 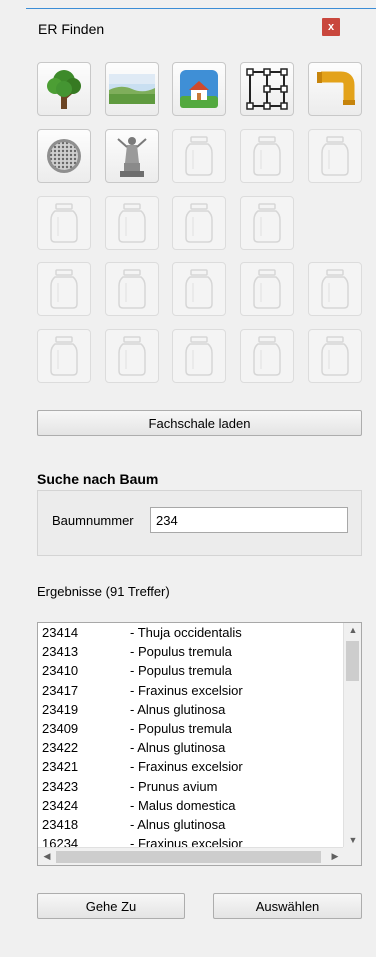 What do you see at coordinates (60, 841) in the screenshot?
I see `result-number: 16234` at bounding box center [60, 841].